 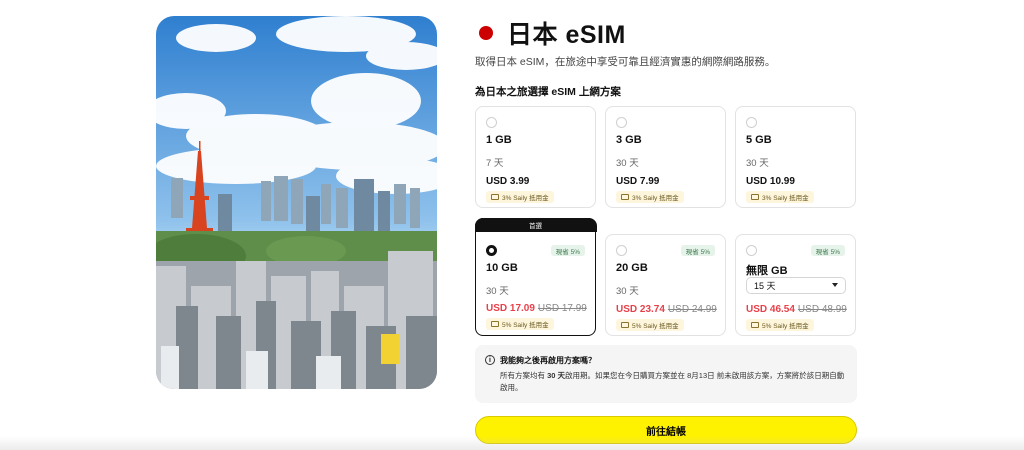 I want to click on plan-current-price: USD 7.99, so click(x=638, y=181).